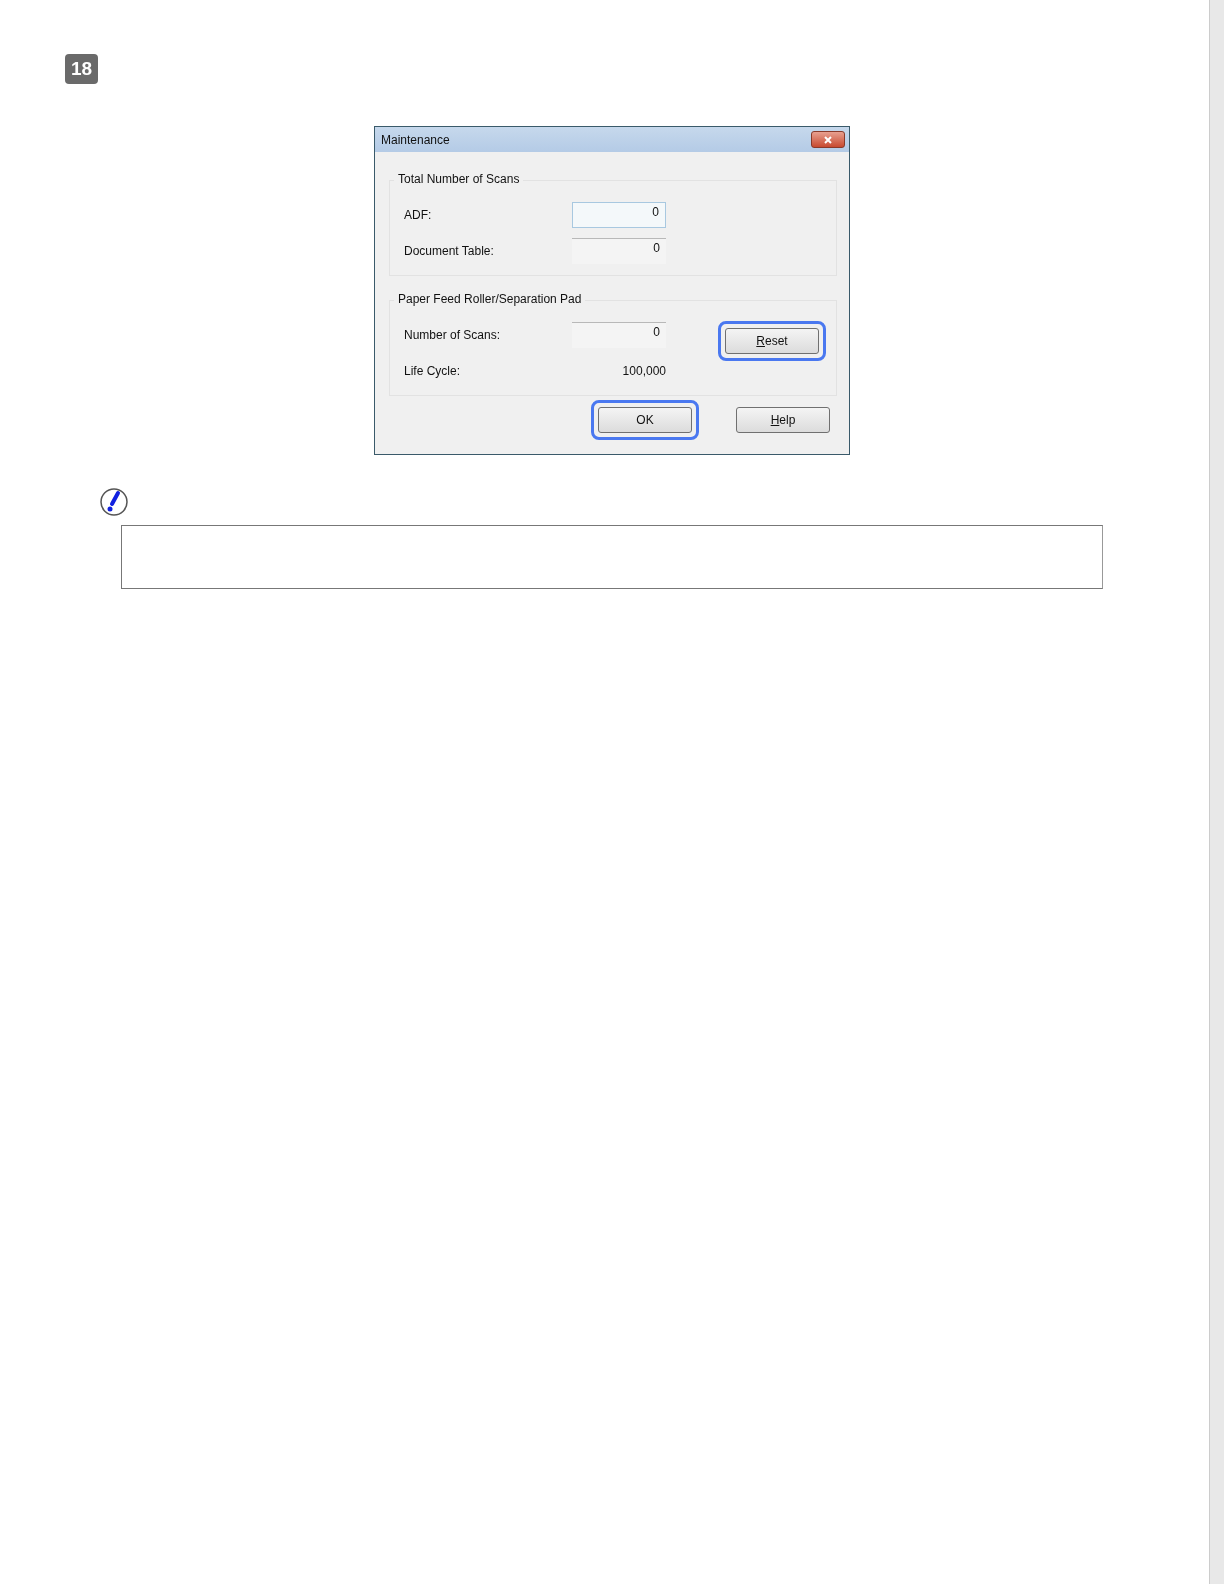 The image size is (1224, 1584). I want to click on note-icon, so click(114, 502).